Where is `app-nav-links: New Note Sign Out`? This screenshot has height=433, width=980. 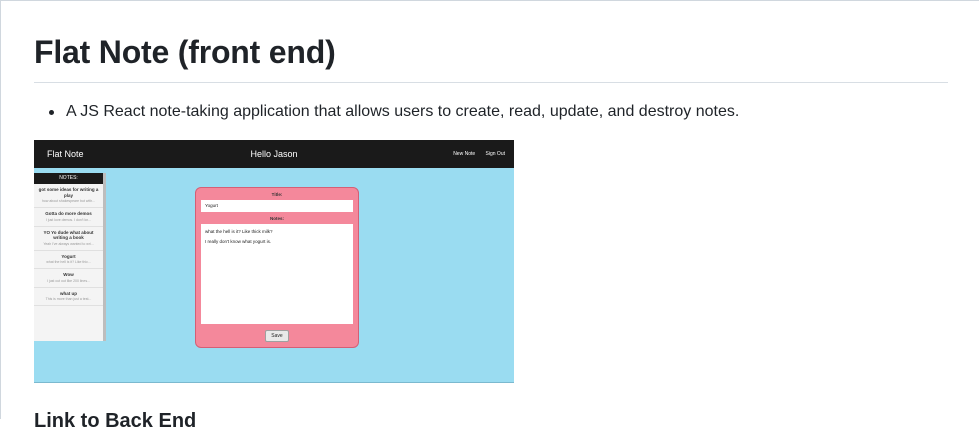
app-nav-links: New Note Sign Out is located at coordinates (474, 154).